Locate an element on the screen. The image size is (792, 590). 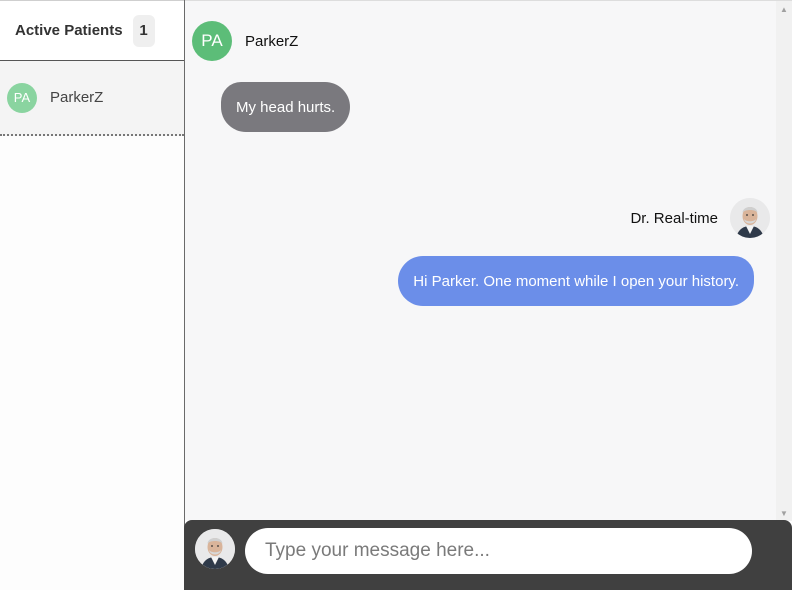
outgoing-sender-name: Dr. Real-time is located at coordinates (674, 218).